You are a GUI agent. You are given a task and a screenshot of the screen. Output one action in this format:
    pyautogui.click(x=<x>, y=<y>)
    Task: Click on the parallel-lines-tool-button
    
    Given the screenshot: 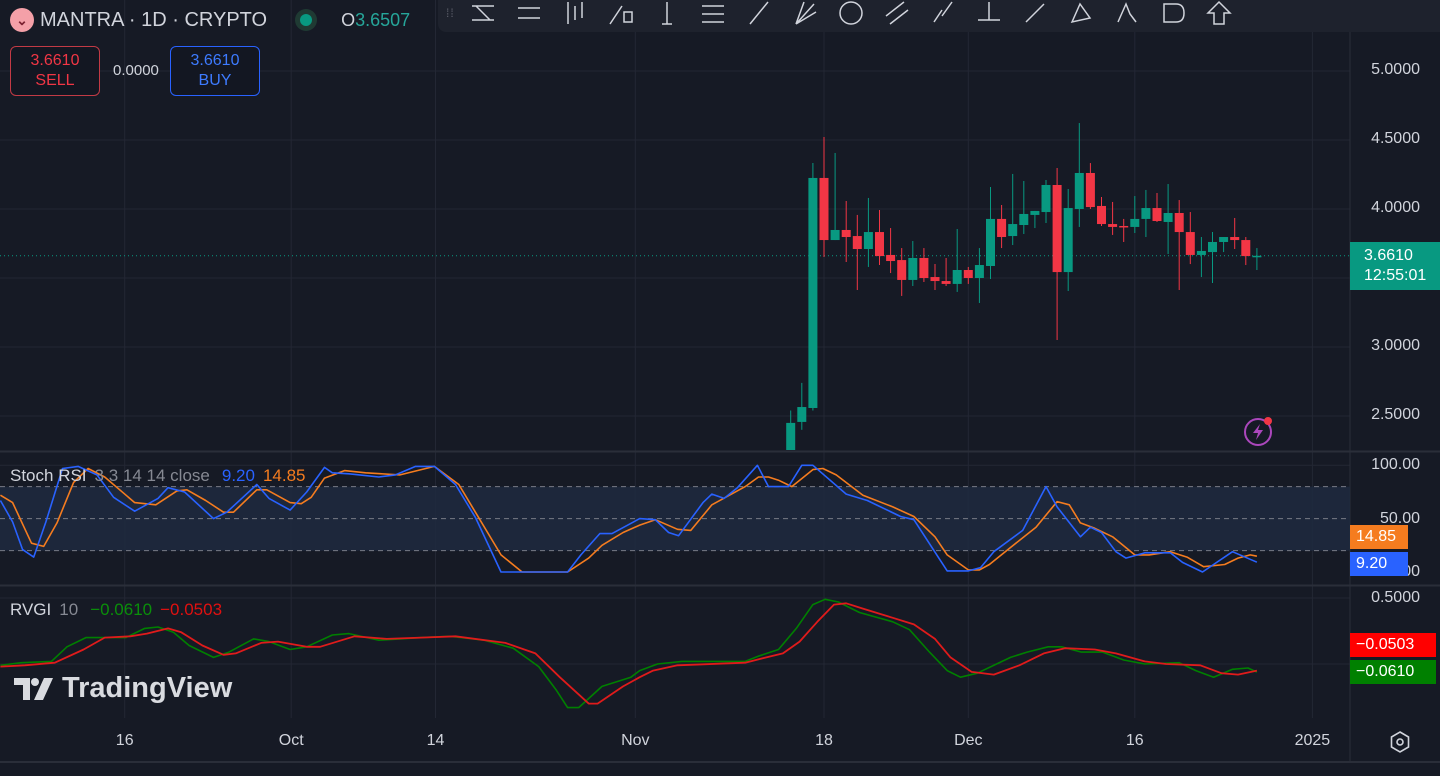 What is the action you would take?
    pyautogui.click(x=897, y=14)
    